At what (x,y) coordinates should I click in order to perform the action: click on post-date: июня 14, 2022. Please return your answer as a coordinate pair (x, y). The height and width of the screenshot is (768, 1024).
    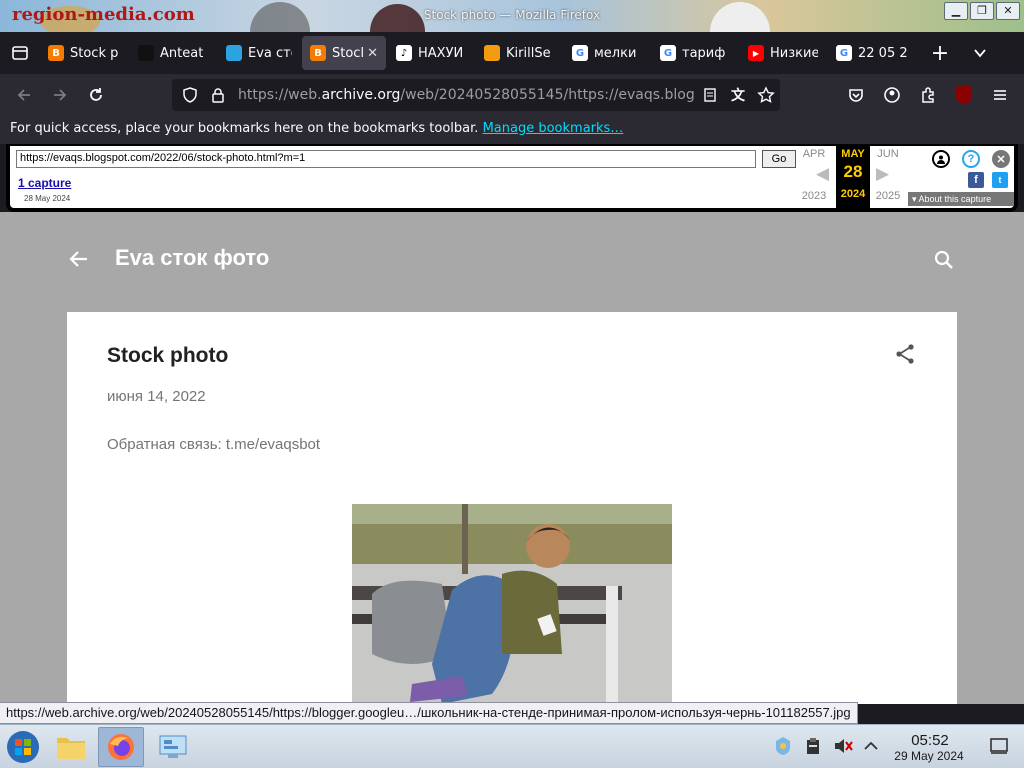
    Looking at the image, I should click on (156, 396).